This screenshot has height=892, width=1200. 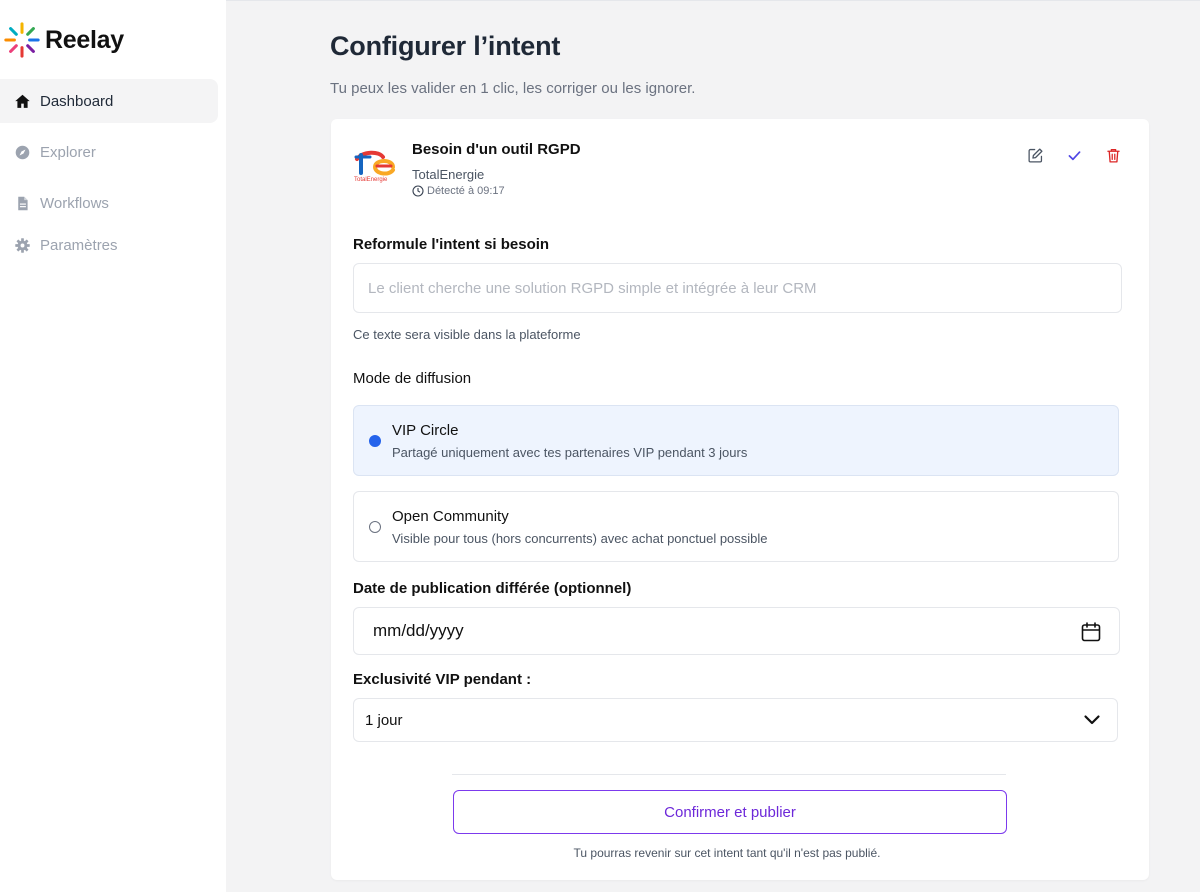 I want to click on intent-company: TotalEnergie, so click(x=448, y=174).